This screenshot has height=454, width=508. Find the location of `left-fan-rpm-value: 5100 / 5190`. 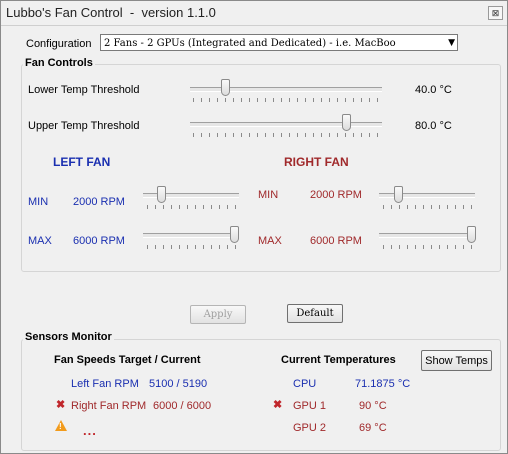

left-fan-rpm-value: 5100 / 5190 is located at coordinates (178, 384).